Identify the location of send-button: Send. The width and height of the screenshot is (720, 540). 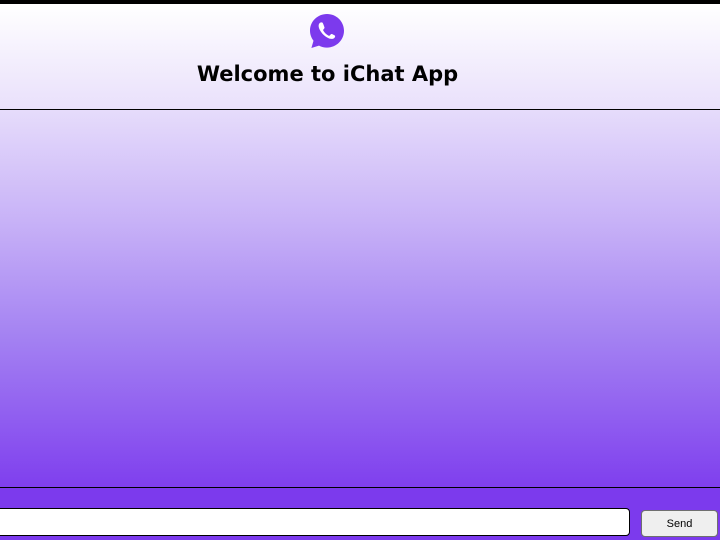
(679, 523).